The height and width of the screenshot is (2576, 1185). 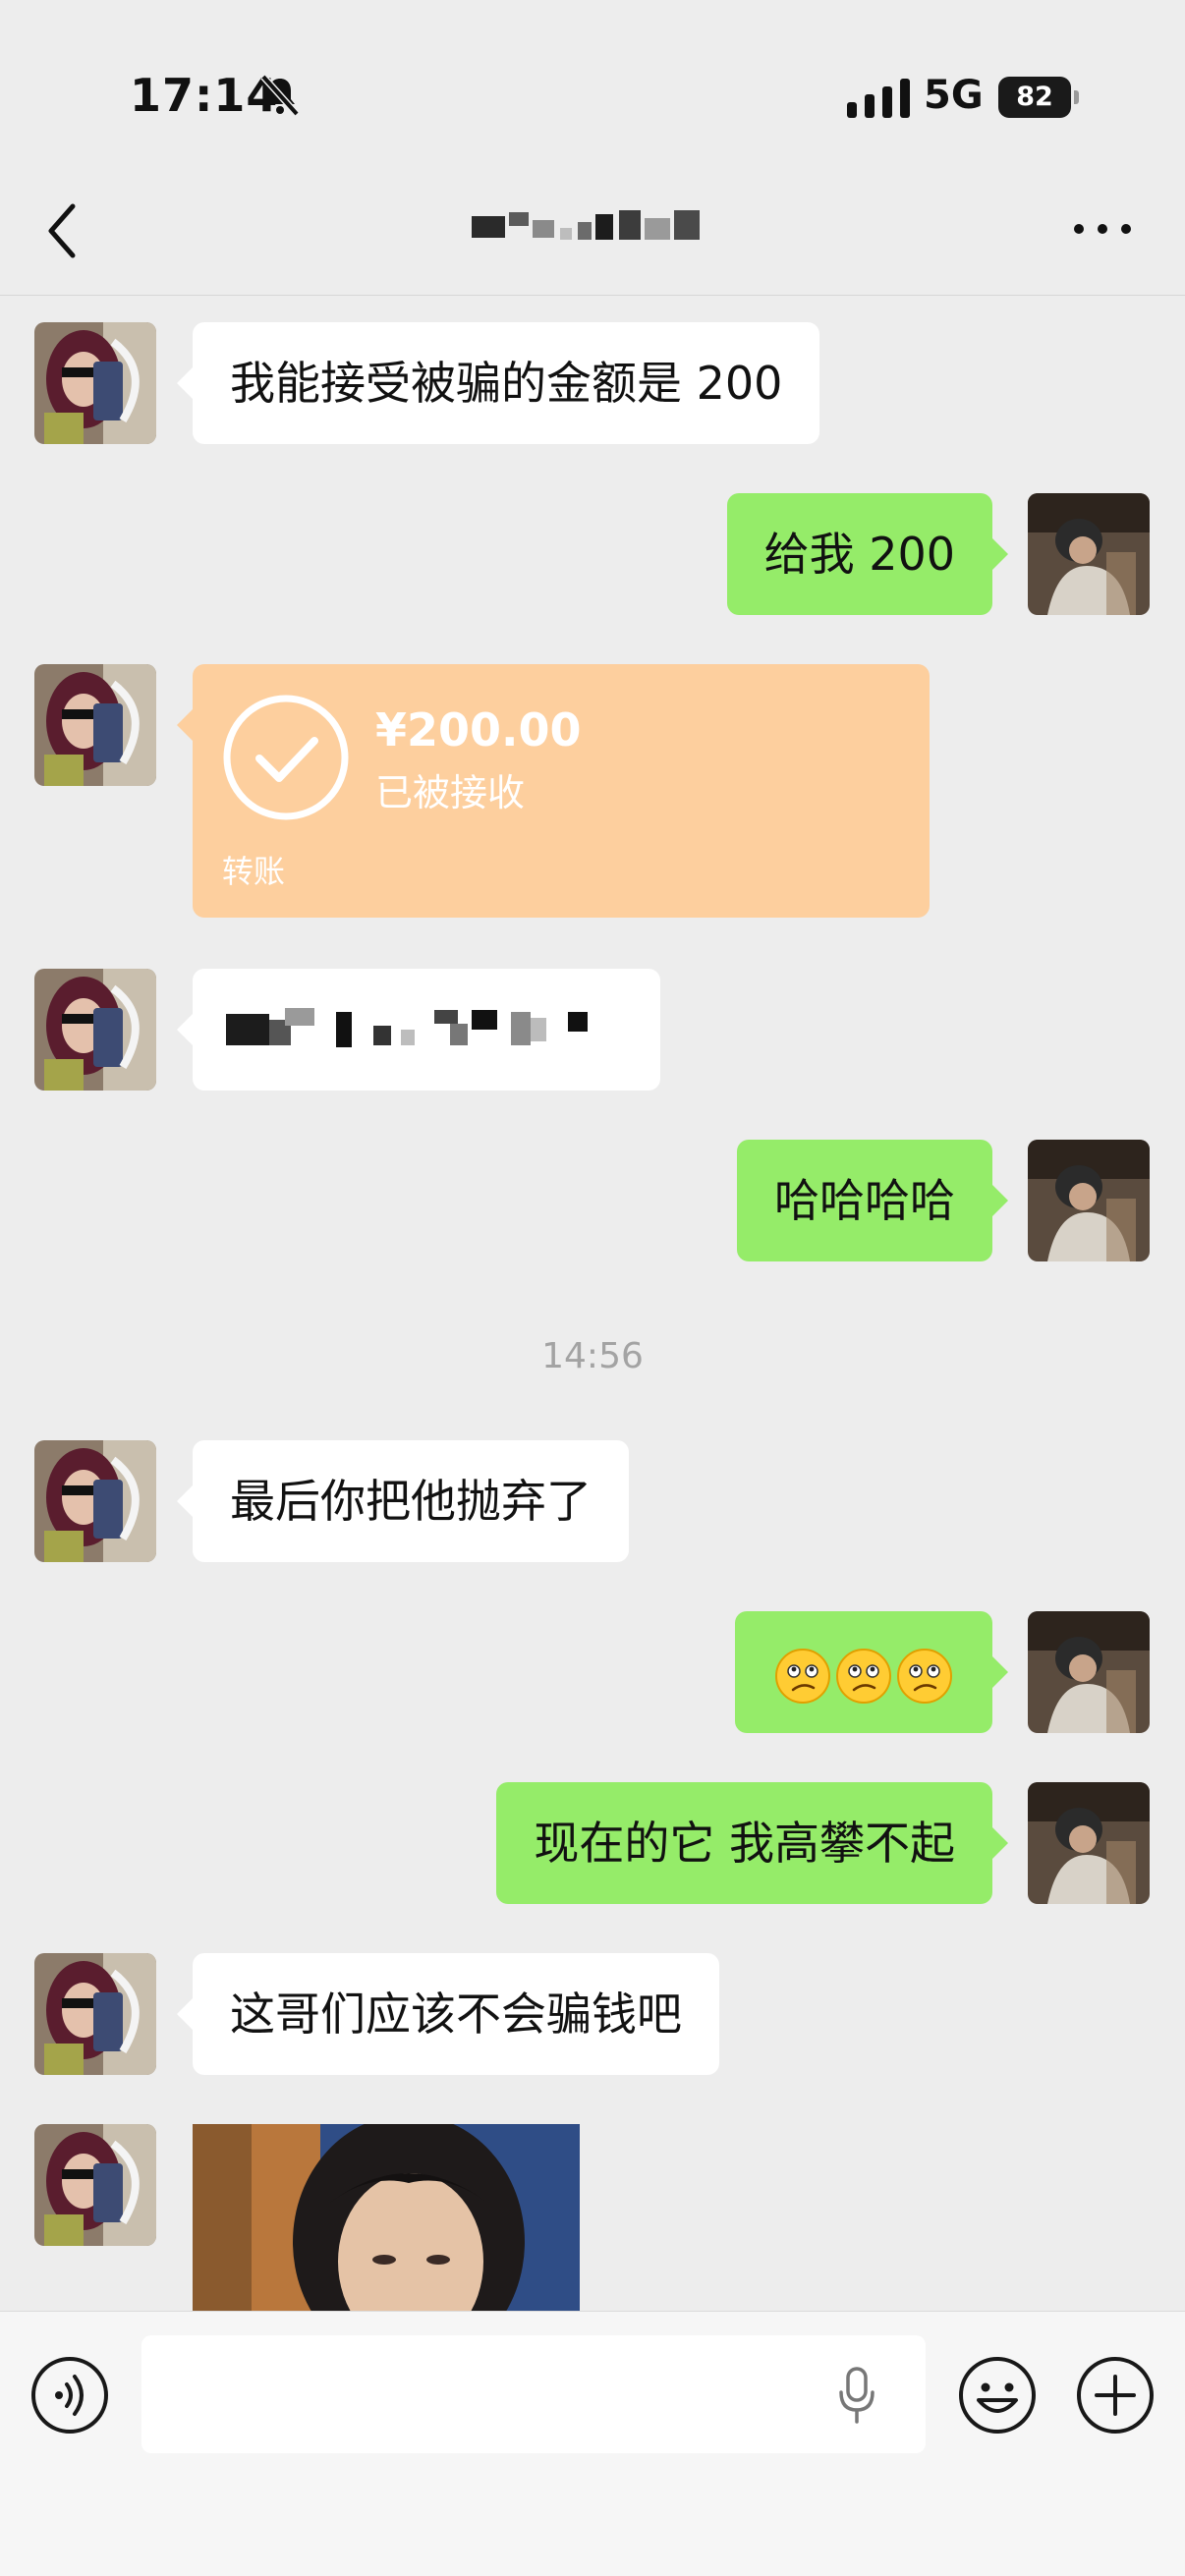 I want to click on message-bubble-incoming: 最后你把他抛弃了, so click(x=403, y=1501).